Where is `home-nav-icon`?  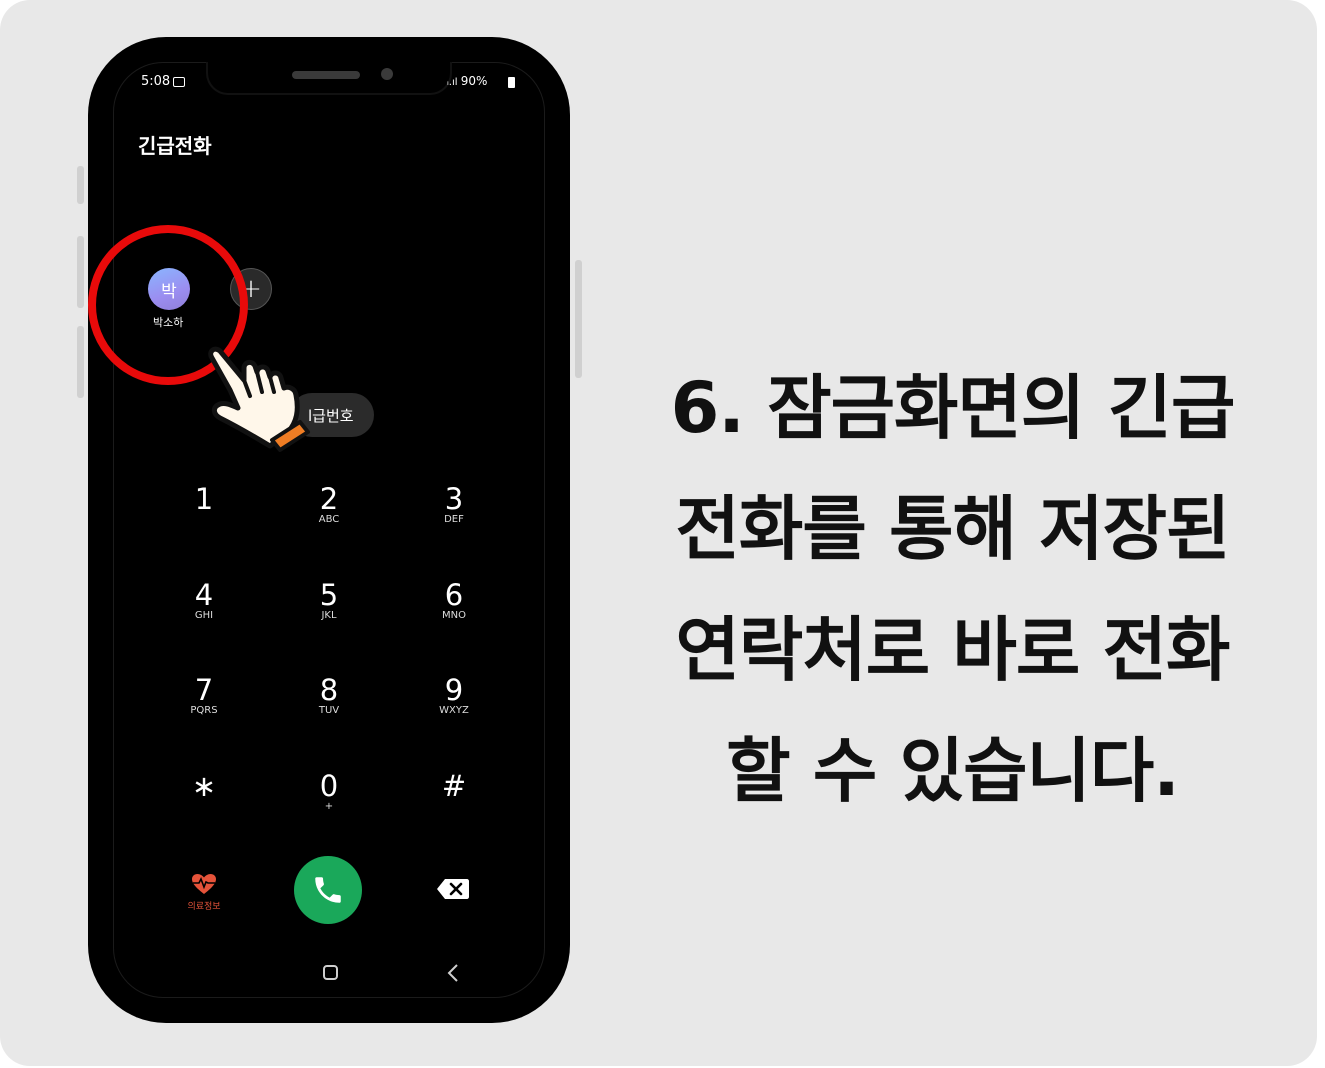 home-nav-icon is located at coordinates (330, 972).